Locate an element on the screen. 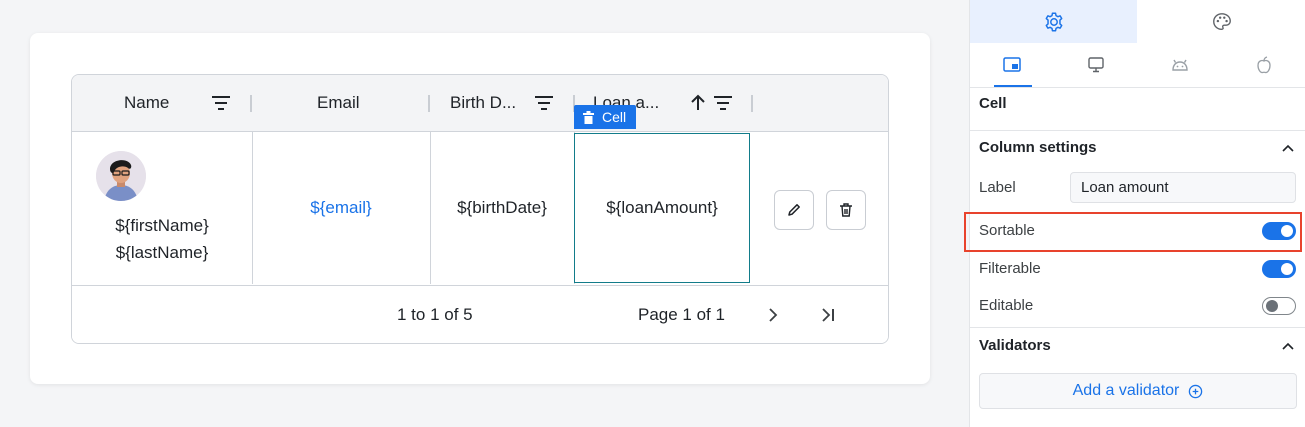 The height and width of the screenshot is (427, 1305). tab-settings is located at coordinates (1053, 21).